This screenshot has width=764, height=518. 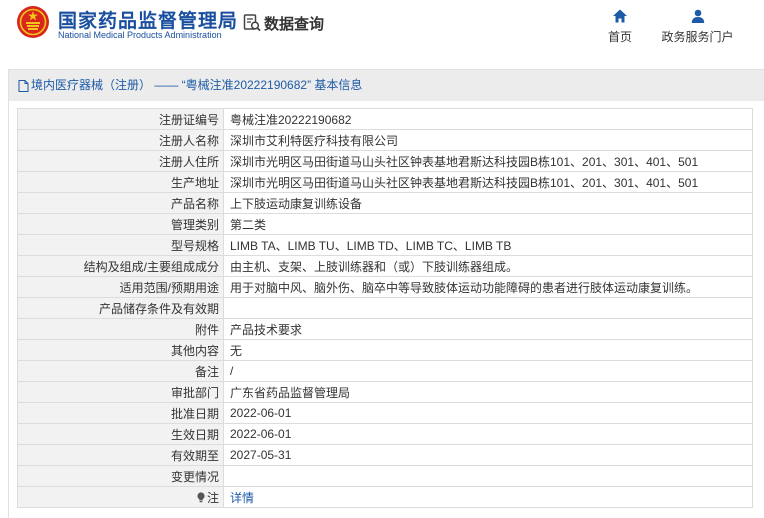 I want to click on table-row: 审批部门 广东省药品监督管理局, so click(x=385, y=392).